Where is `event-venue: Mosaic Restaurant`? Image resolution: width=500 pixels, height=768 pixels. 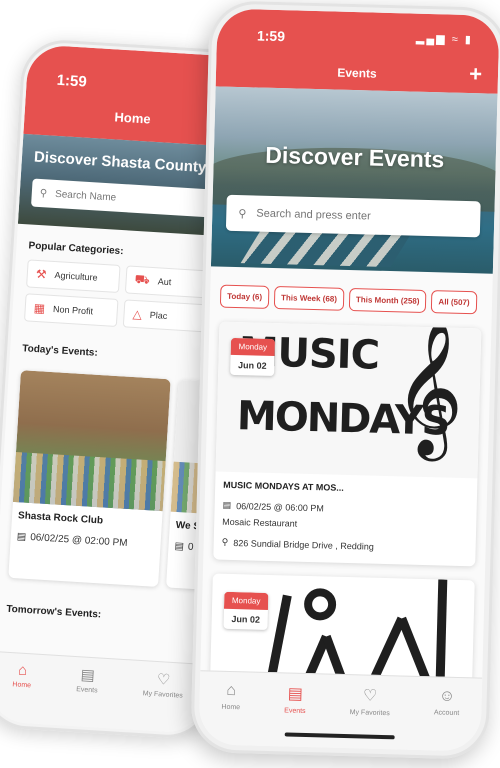 event-venue: Mosaic Restaurant is located at coordinates (345, 525).